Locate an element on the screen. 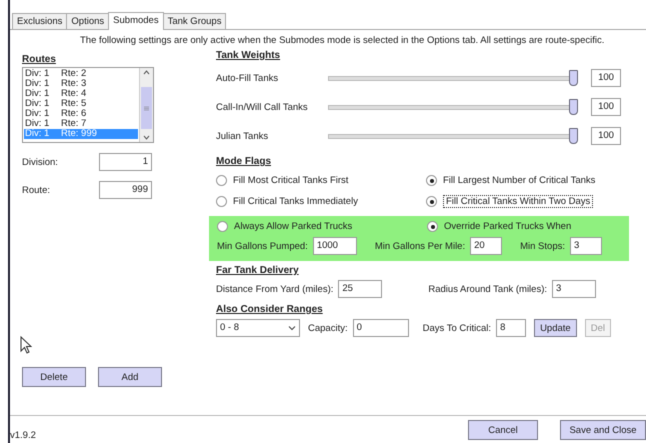 Image resolution: width=646 pixels, height=443 pixels. section-heading: Tank Weights is located at coordinates (248, 55).